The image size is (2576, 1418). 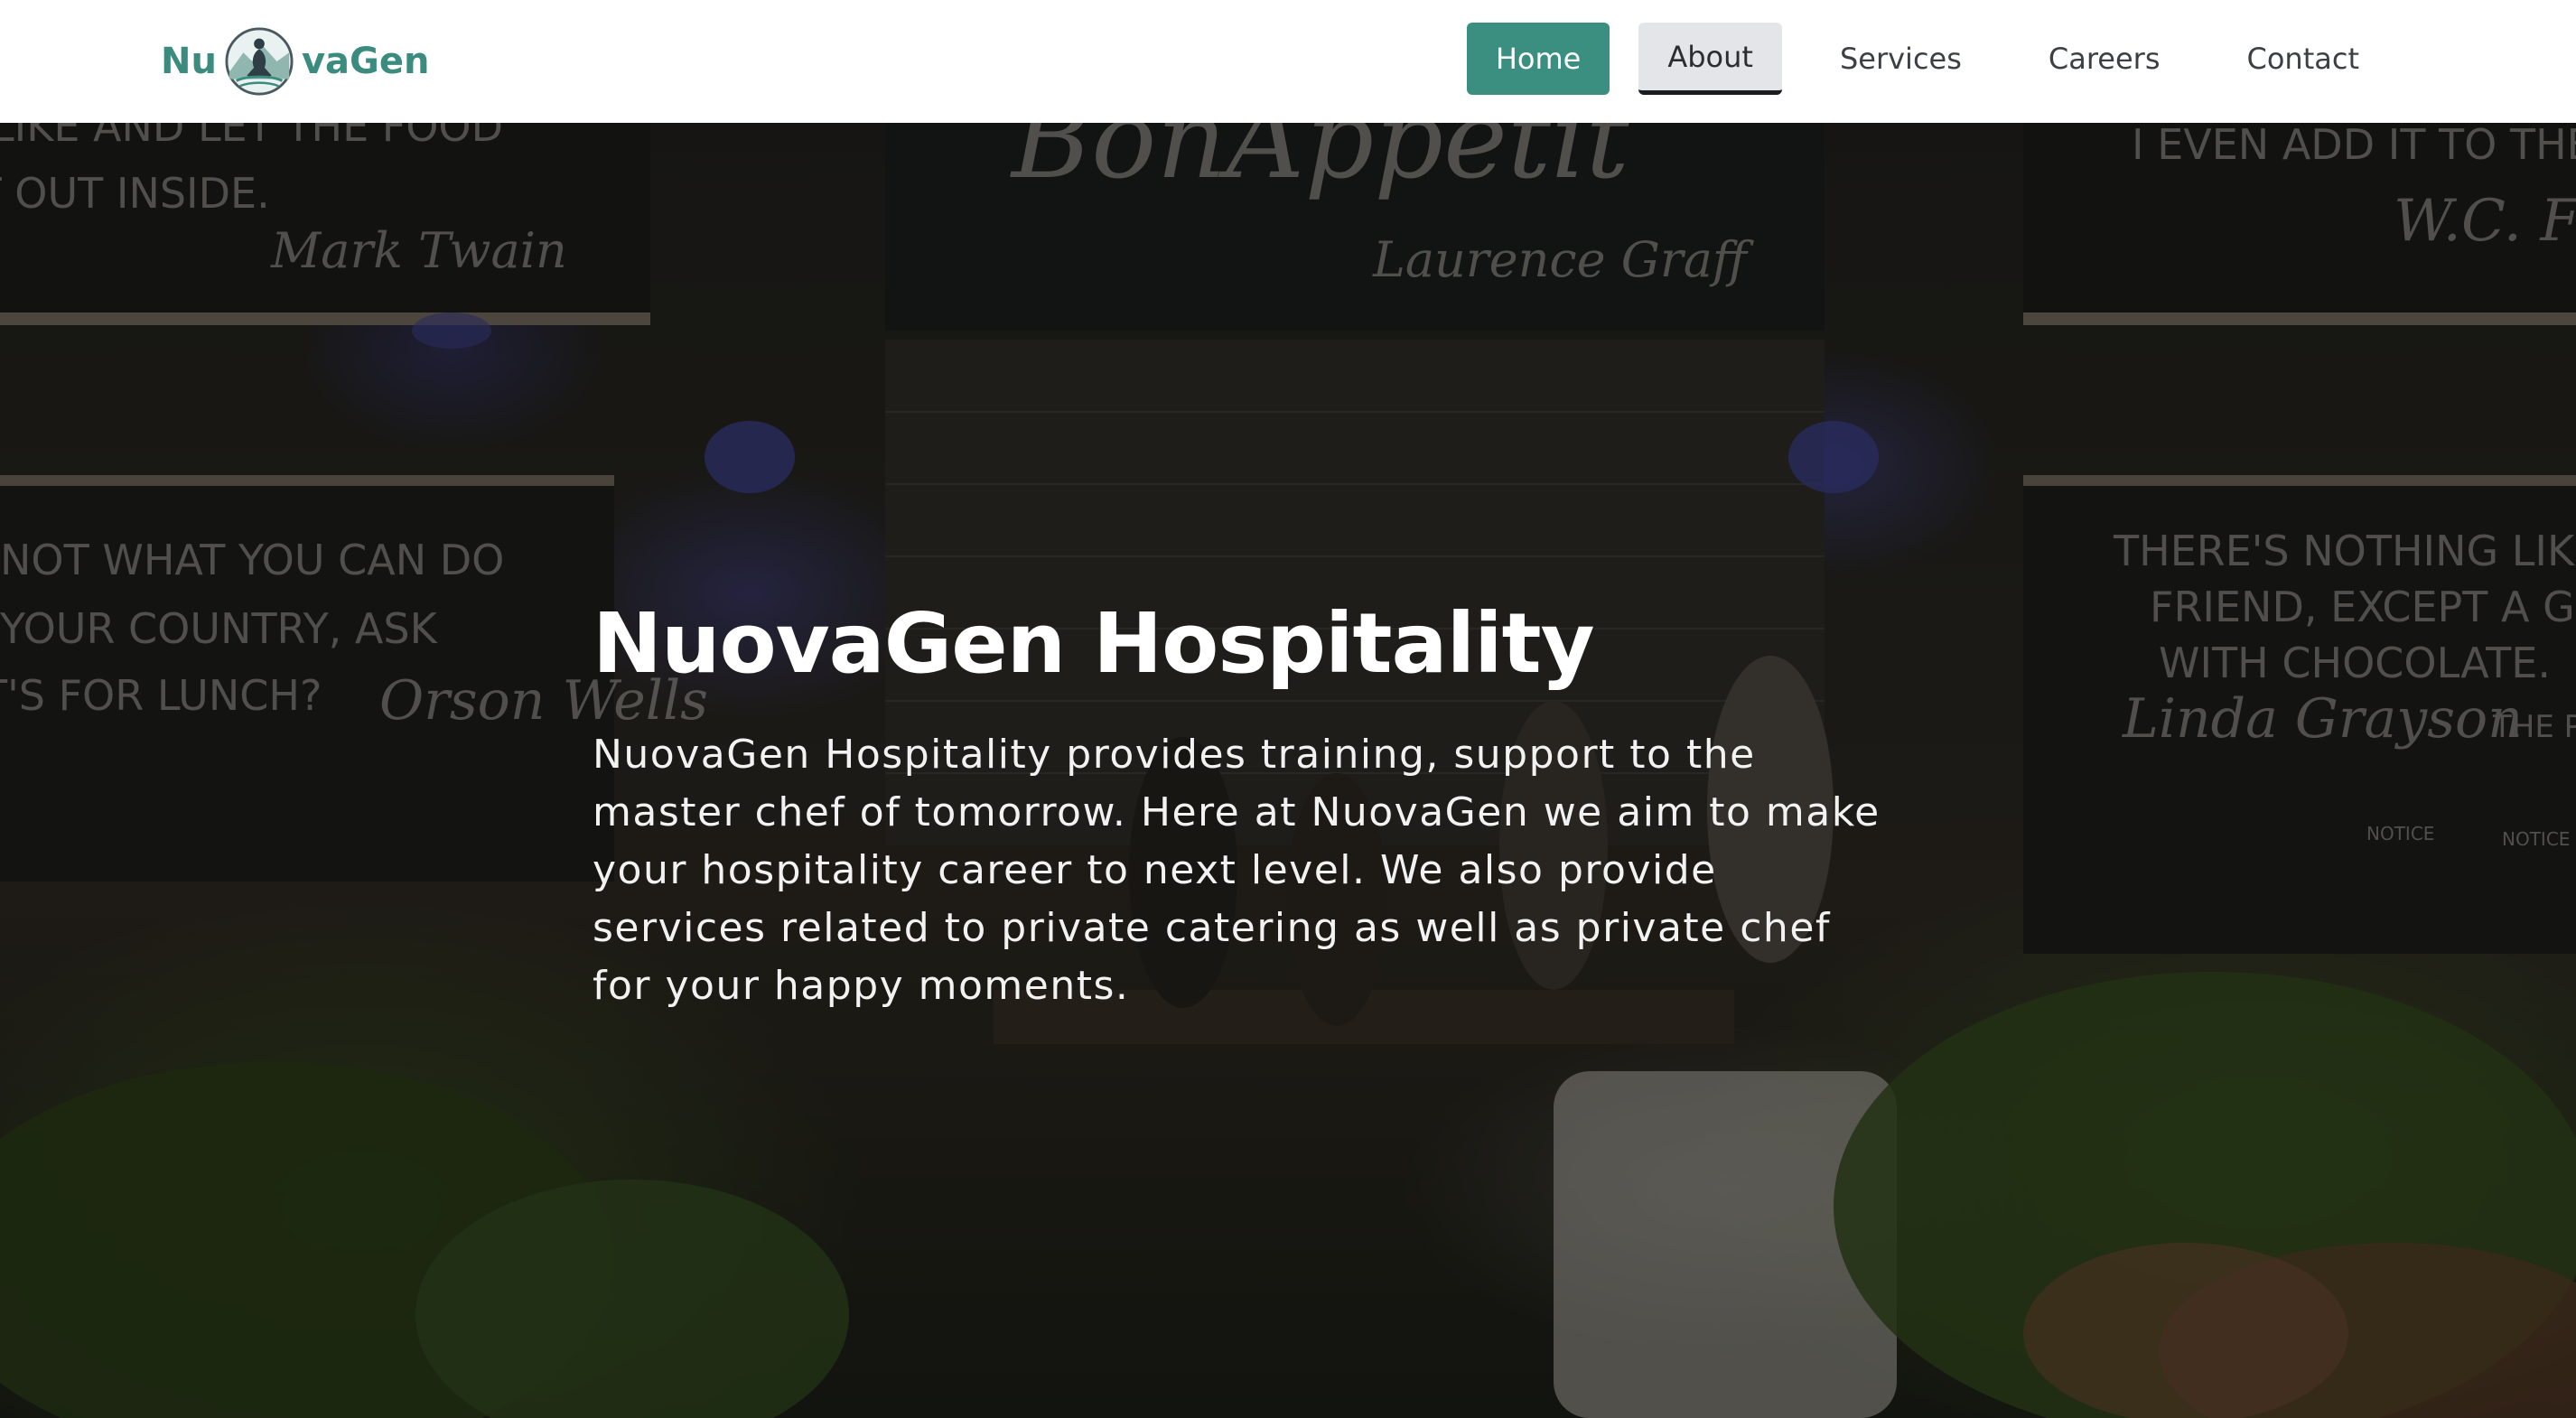 What do you see at coordinates (366, 61) in the screenshot?
I see `logo-text-right: vaGen` at bounding box center [366, 61].